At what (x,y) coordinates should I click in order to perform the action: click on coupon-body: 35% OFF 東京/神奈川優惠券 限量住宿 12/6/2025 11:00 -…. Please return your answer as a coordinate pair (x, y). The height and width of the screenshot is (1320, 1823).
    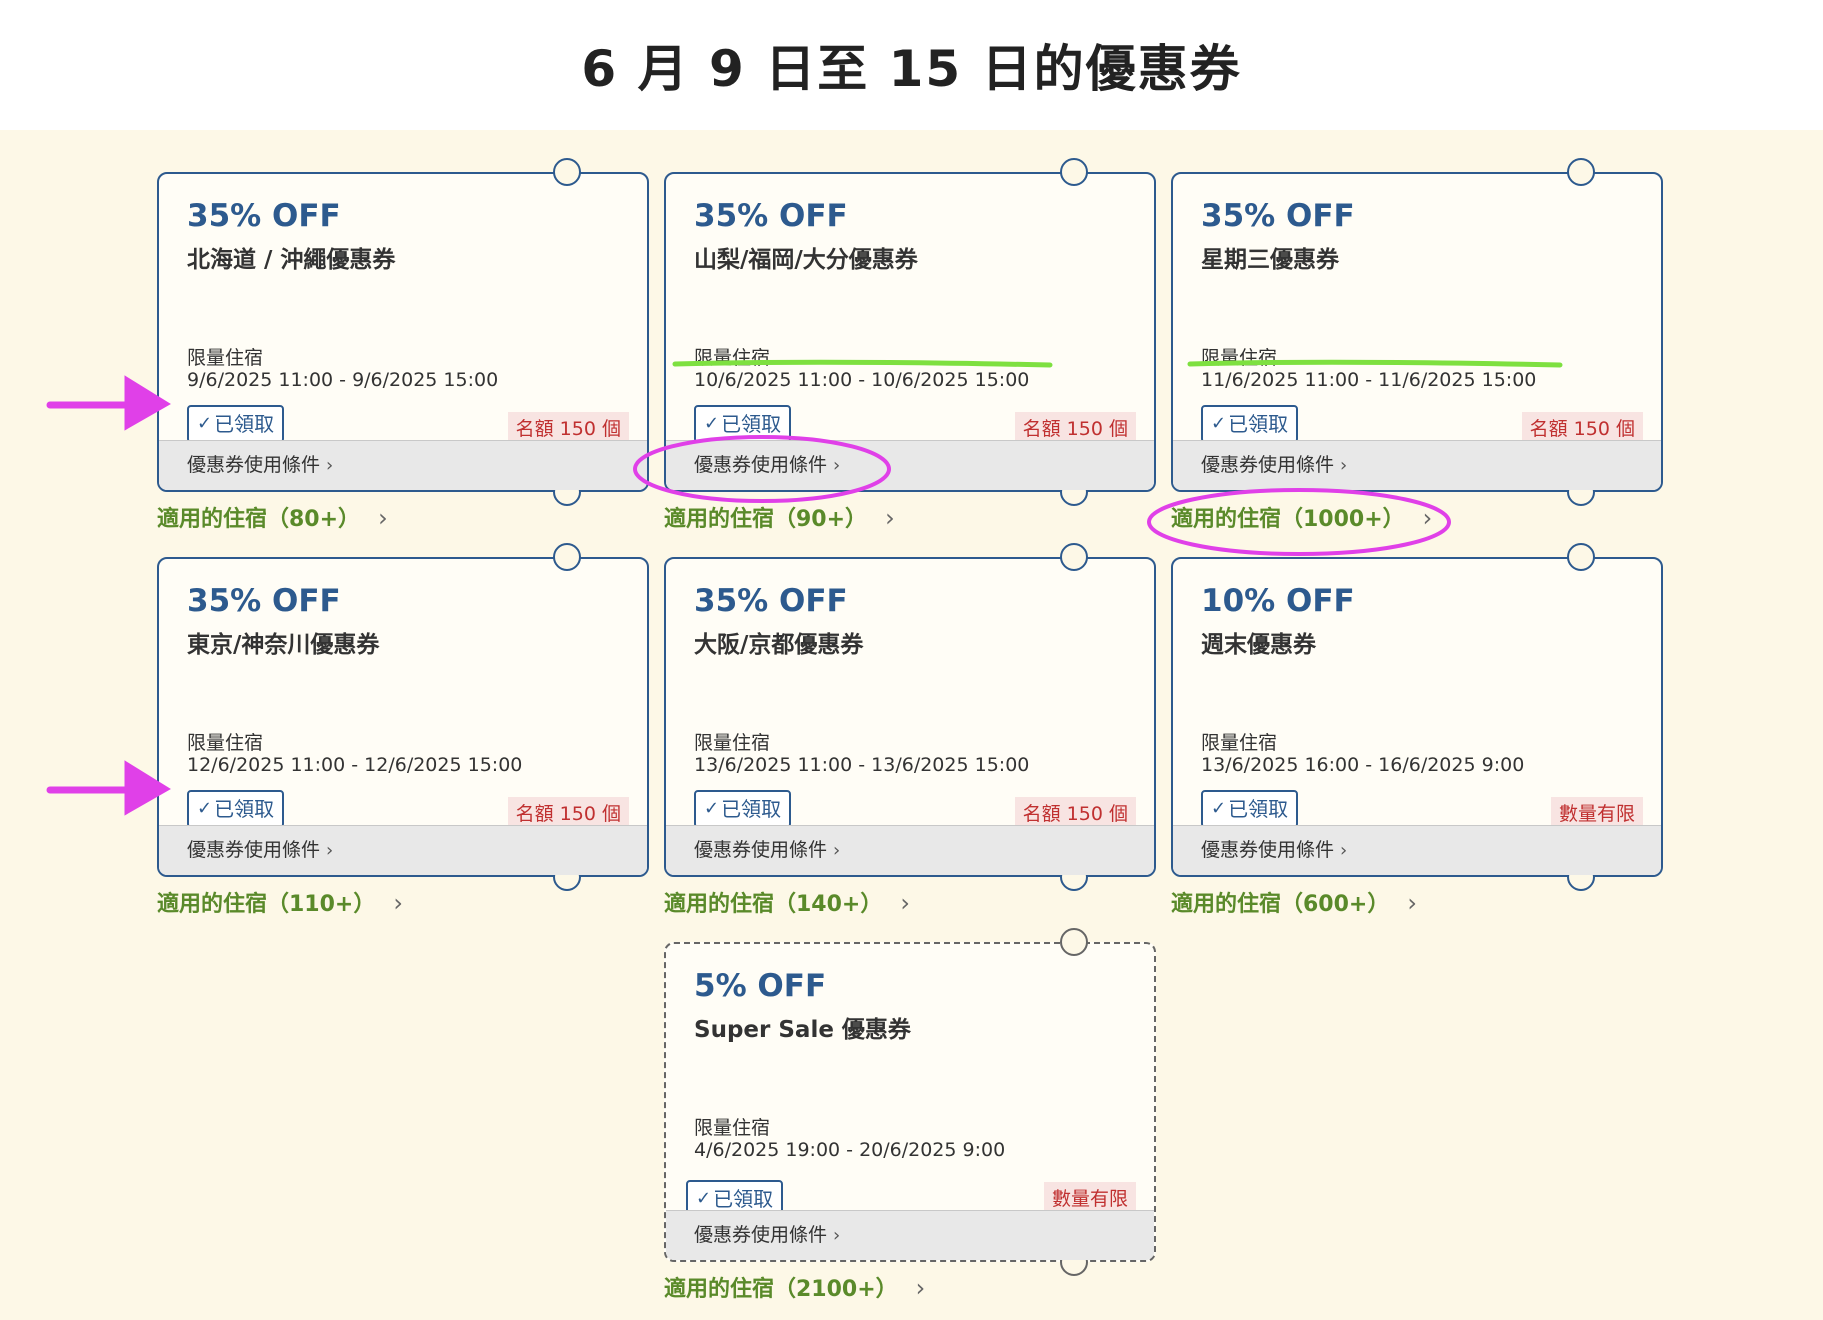
    Looking at the image, I should click on (408, 708).